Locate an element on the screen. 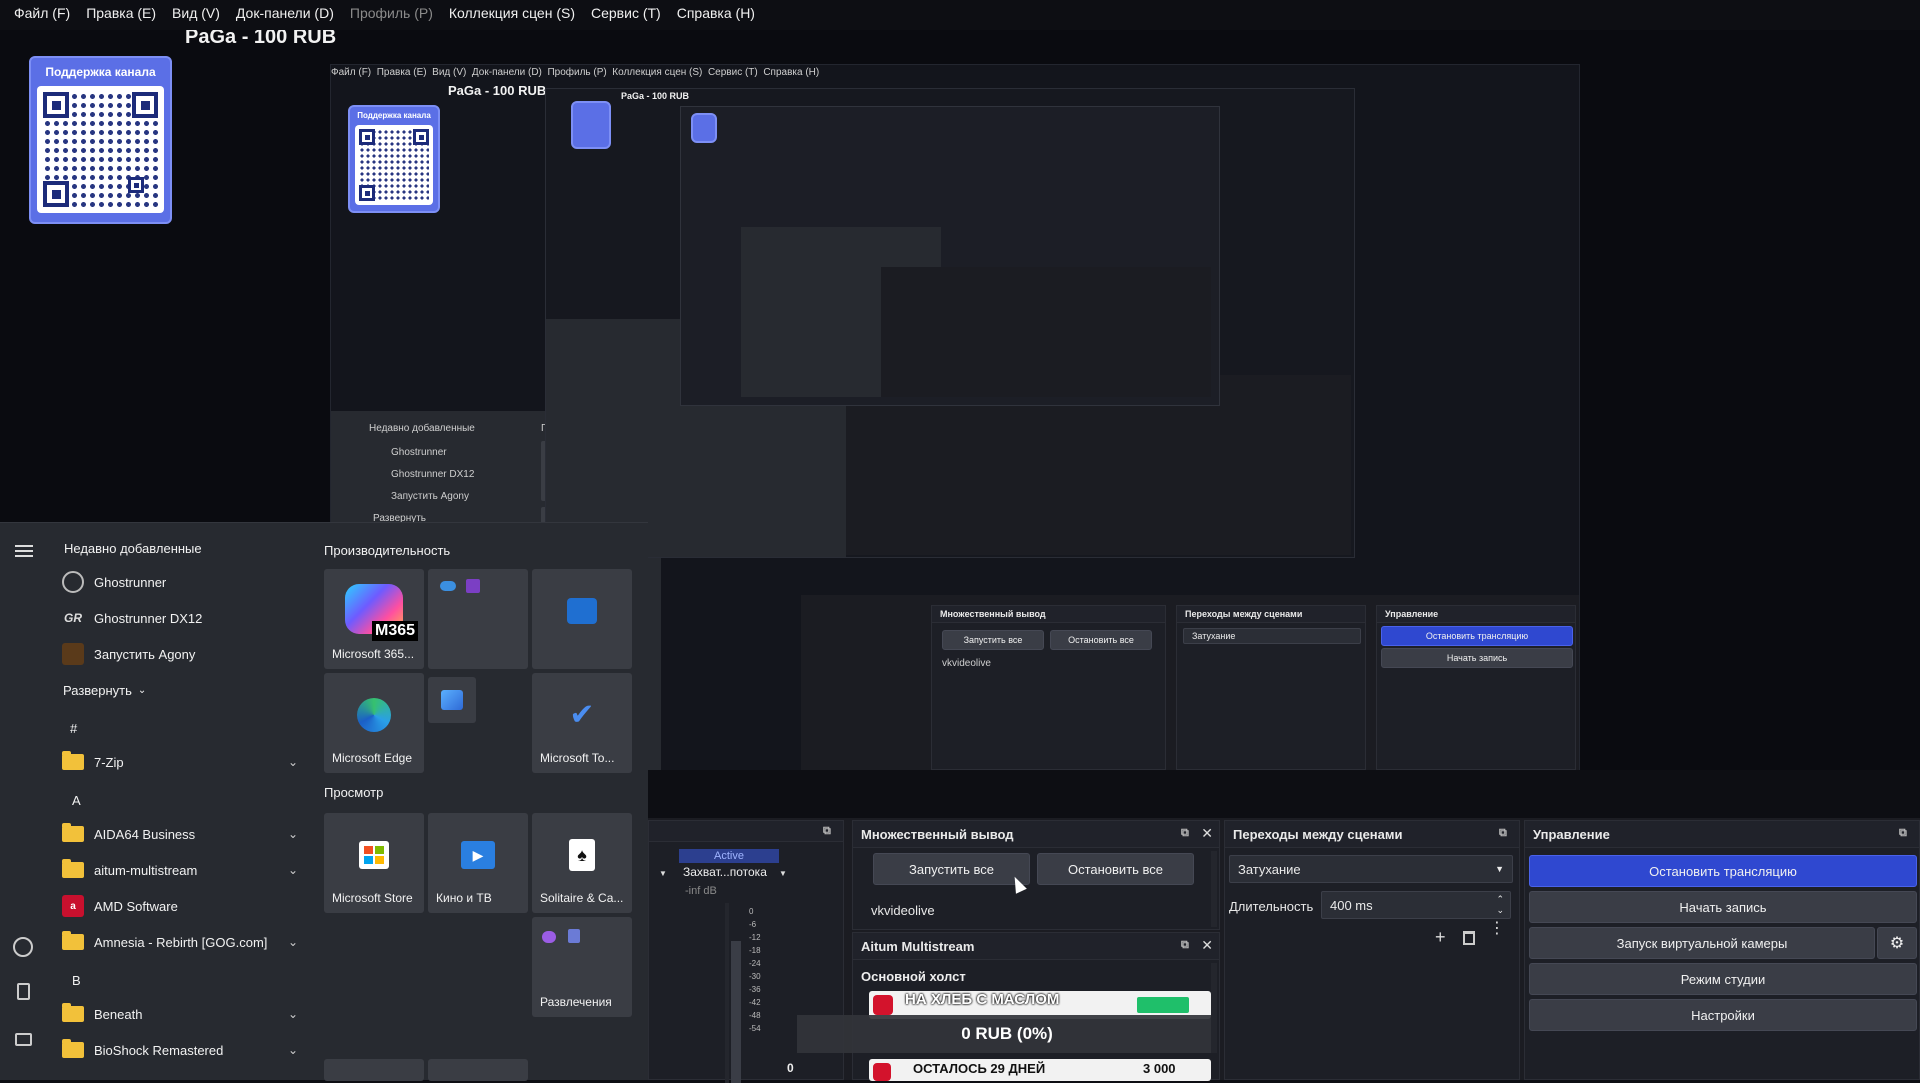 Image resolution: width=1920 pixels, height=1083 pixels. aitum-title: Aitum Multistream is located at coordinates (918, 946).